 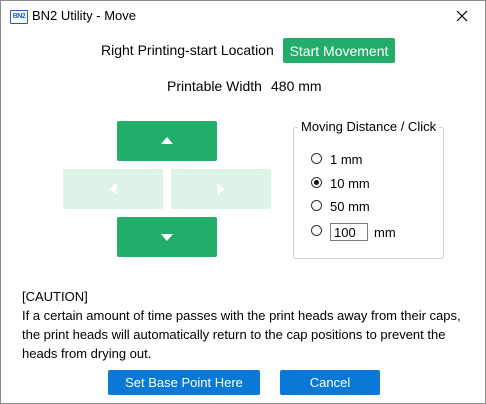 What do you see at coordinates (339, 50) in the screenshot?
I see `start-movement-button: Start Movement` at bounding box center [339, 50].